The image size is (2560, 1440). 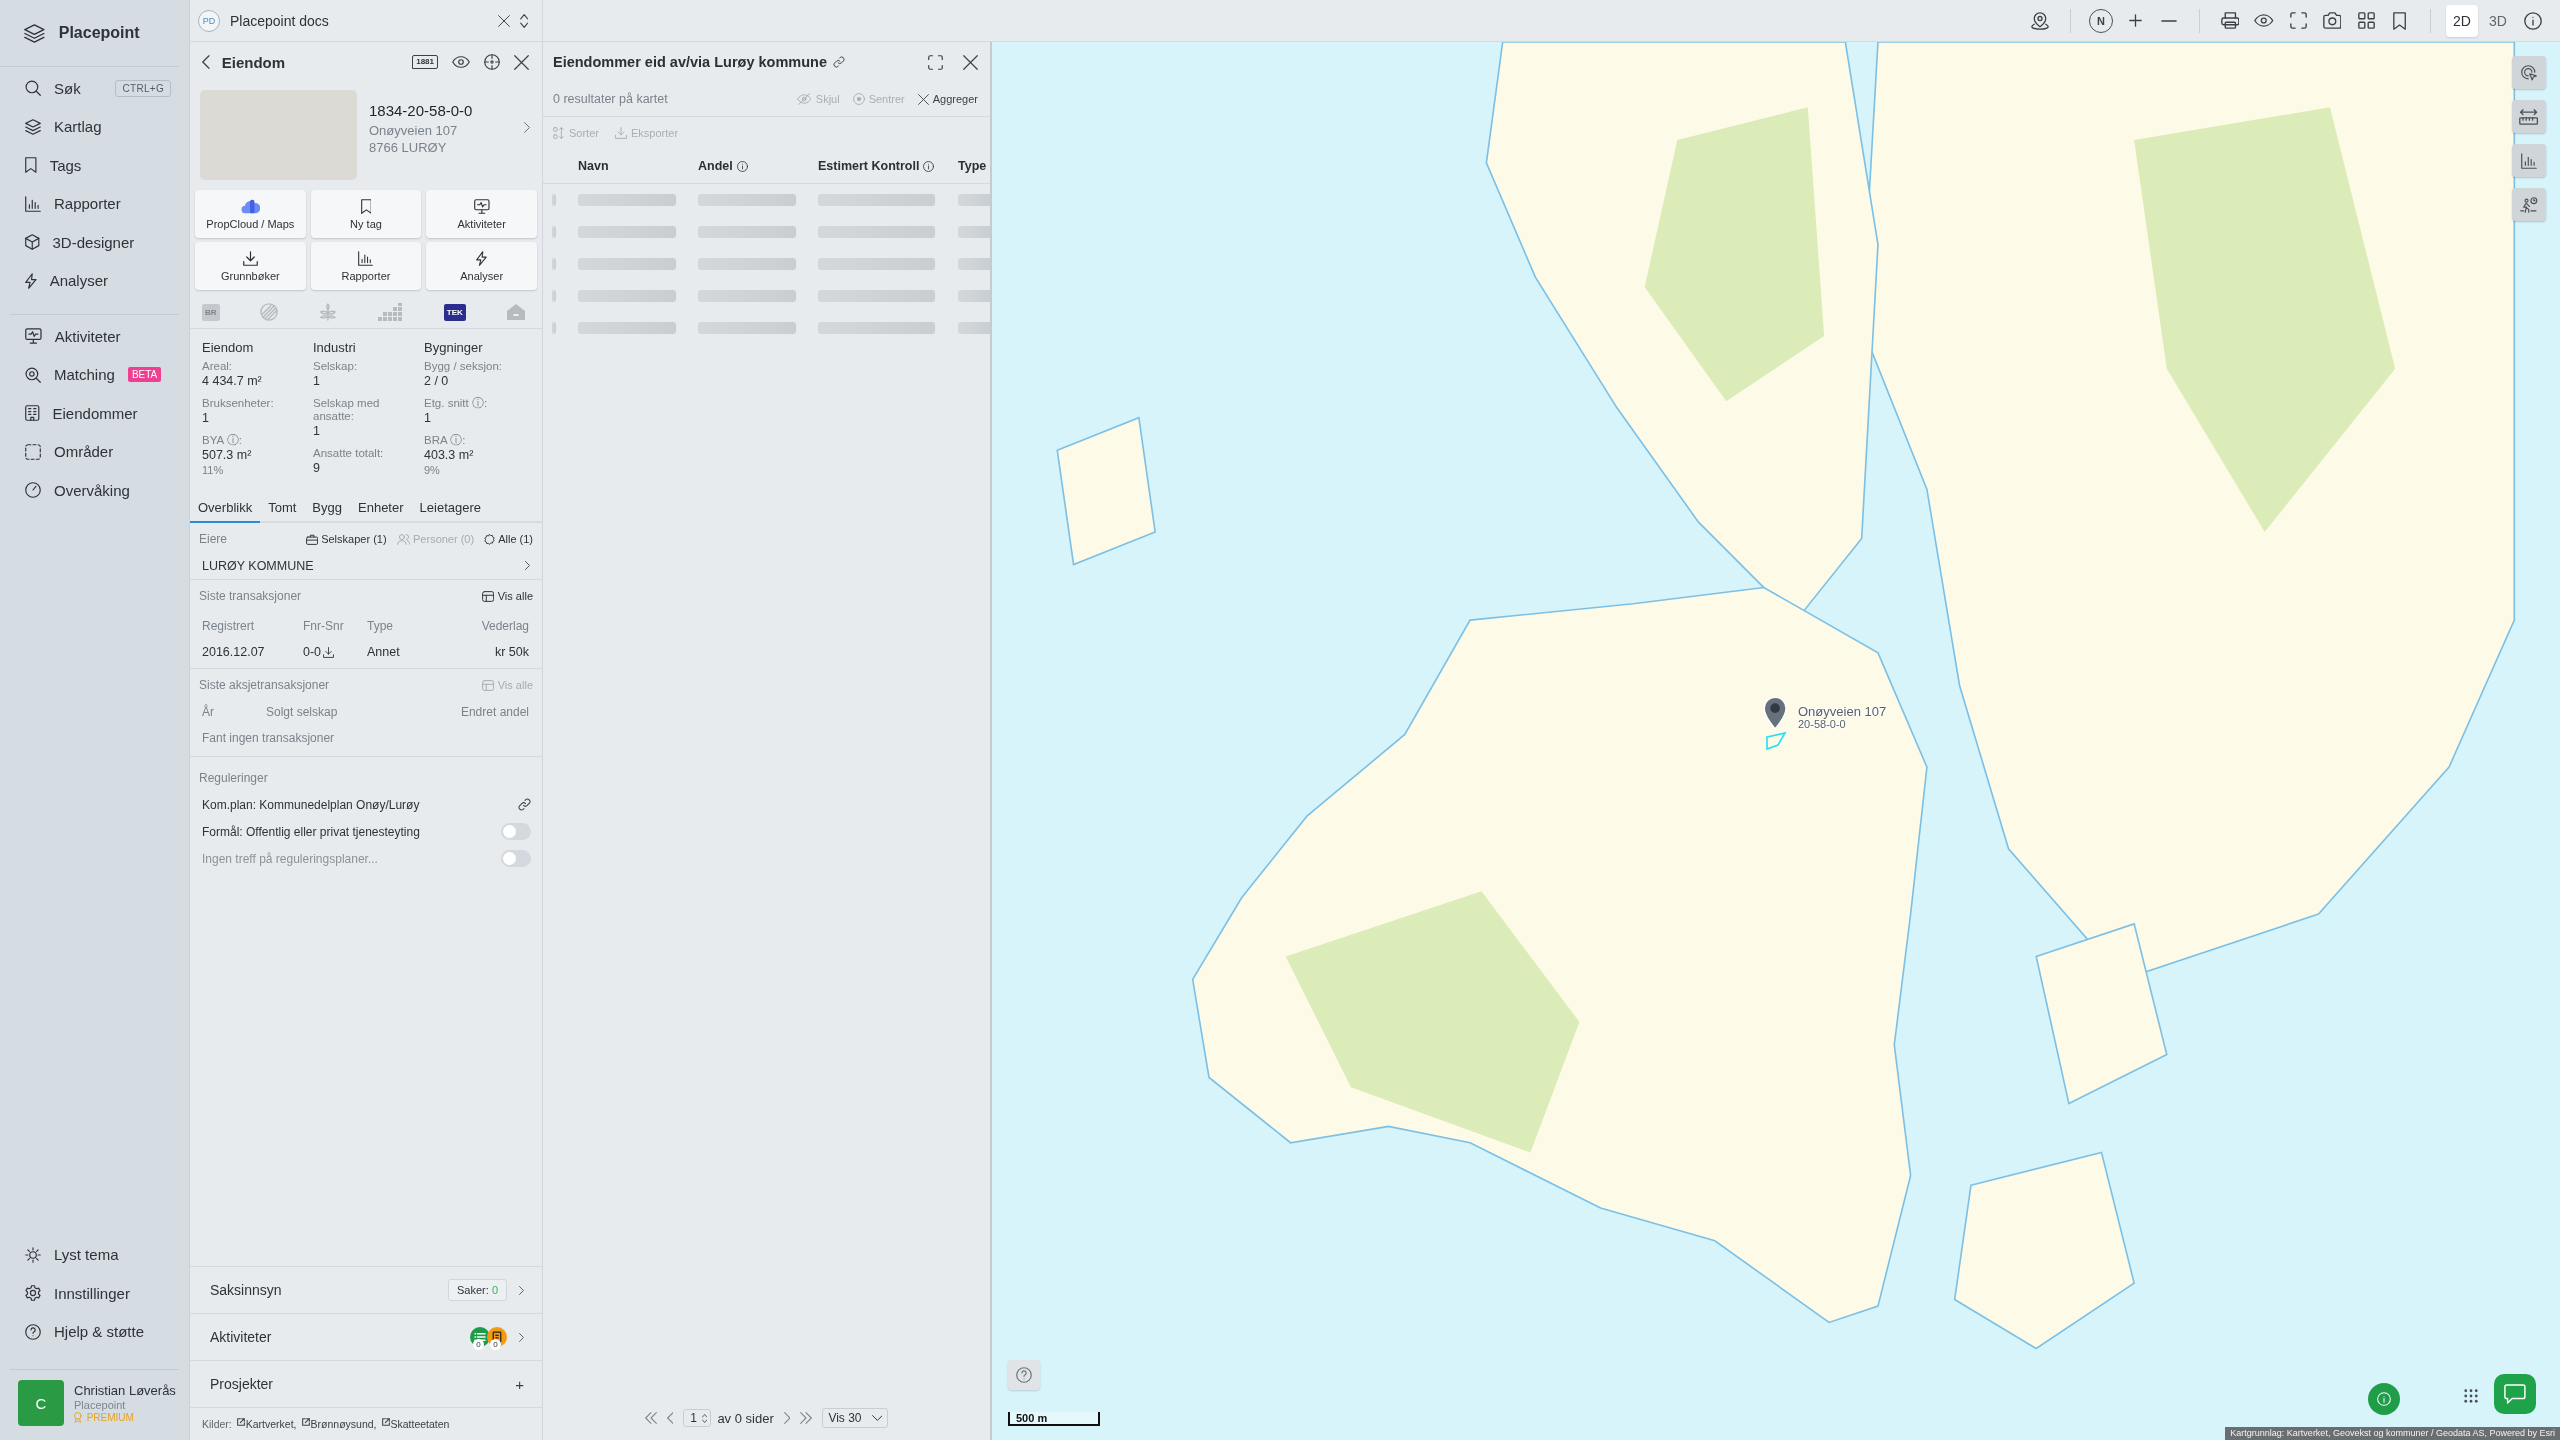 I want to click on switch-button, so click(x=523, y=20).